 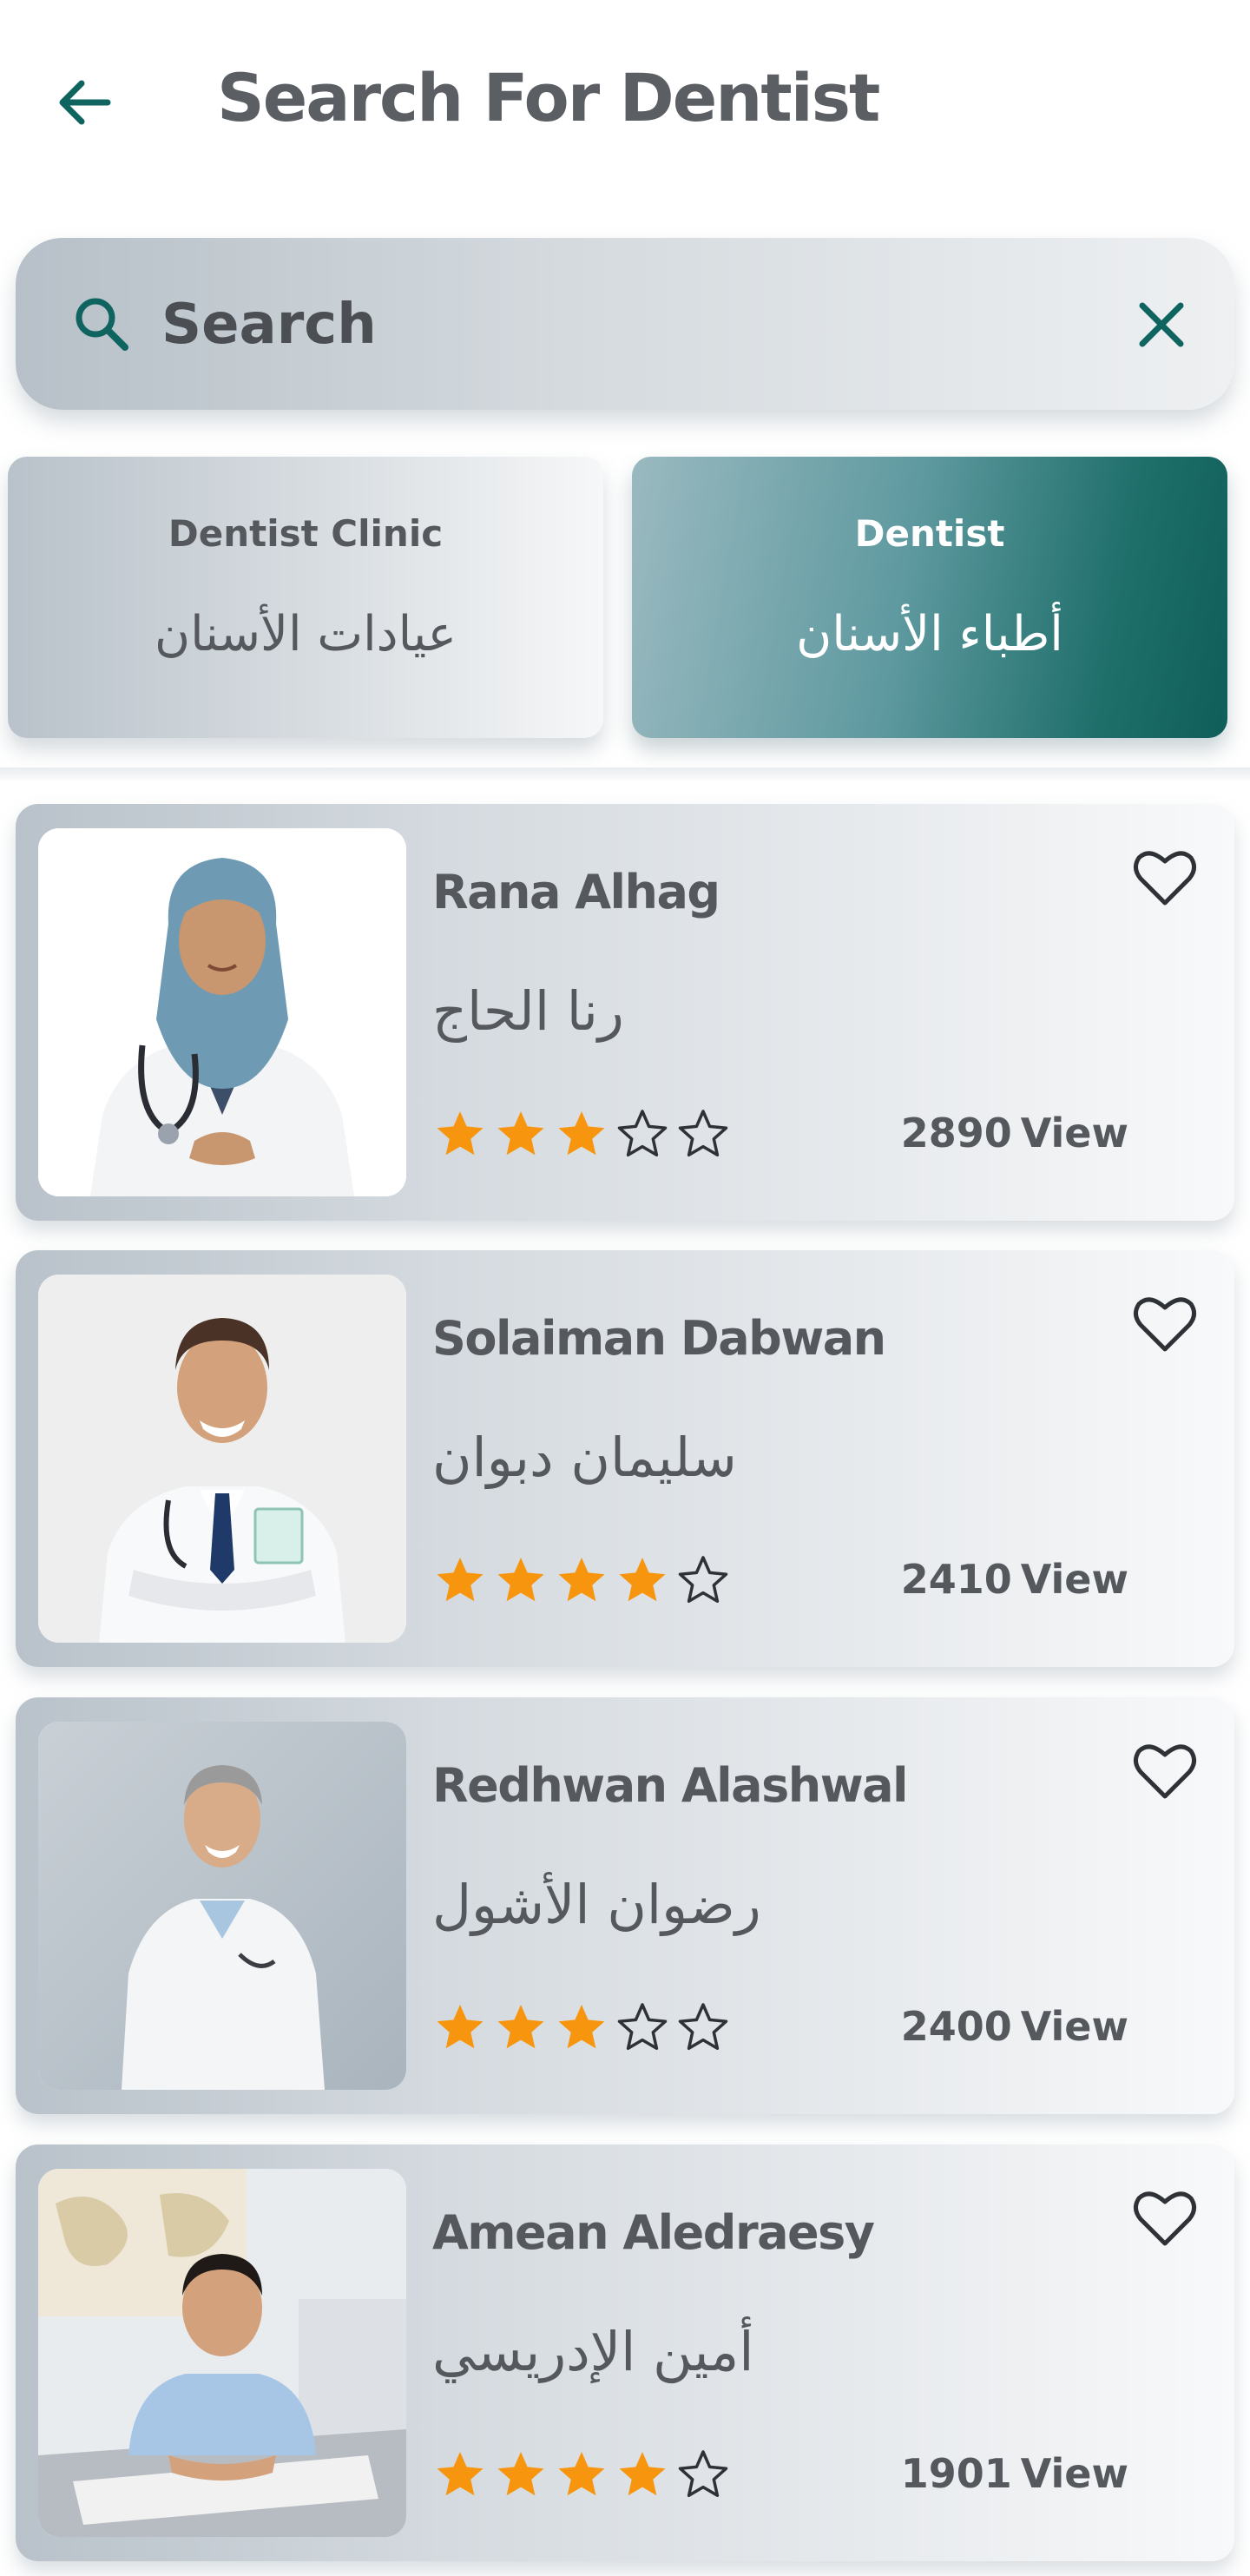 What do you see at coordinates (670, 1785) in the screenshot?
I see `dentist-name-en: Redhwan Alashwal` at bounding box center [670, 1785].